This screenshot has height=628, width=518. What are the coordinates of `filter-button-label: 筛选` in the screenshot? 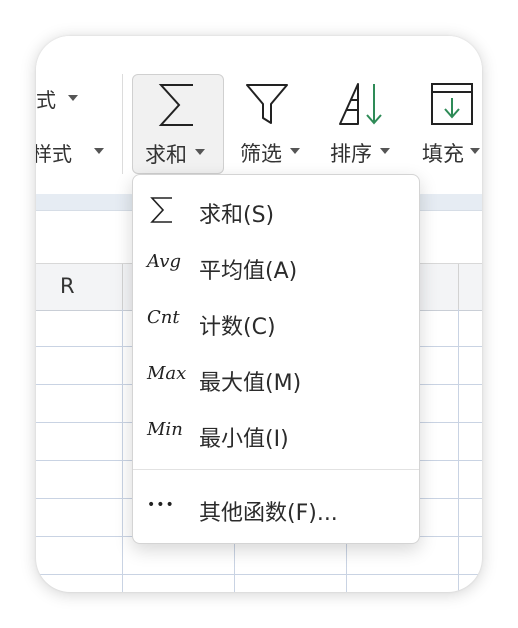 It's located at (261, 154).